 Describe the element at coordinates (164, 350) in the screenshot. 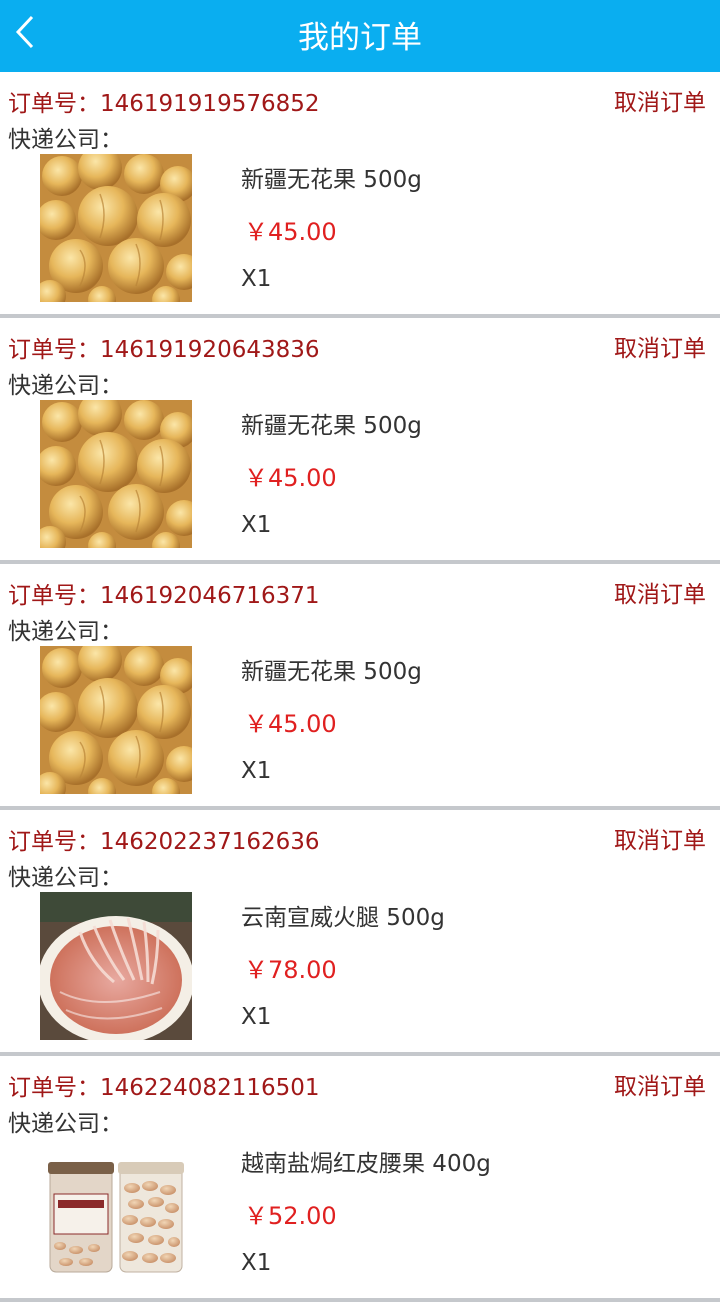

I see `order-number: 订单号：146191920643836` at that location.